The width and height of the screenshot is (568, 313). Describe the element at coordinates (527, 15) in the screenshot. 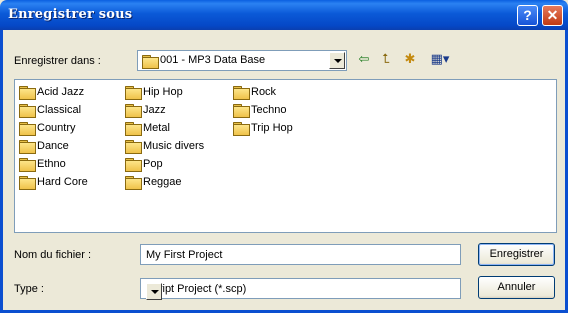

I see `help-button: ?` at that location.